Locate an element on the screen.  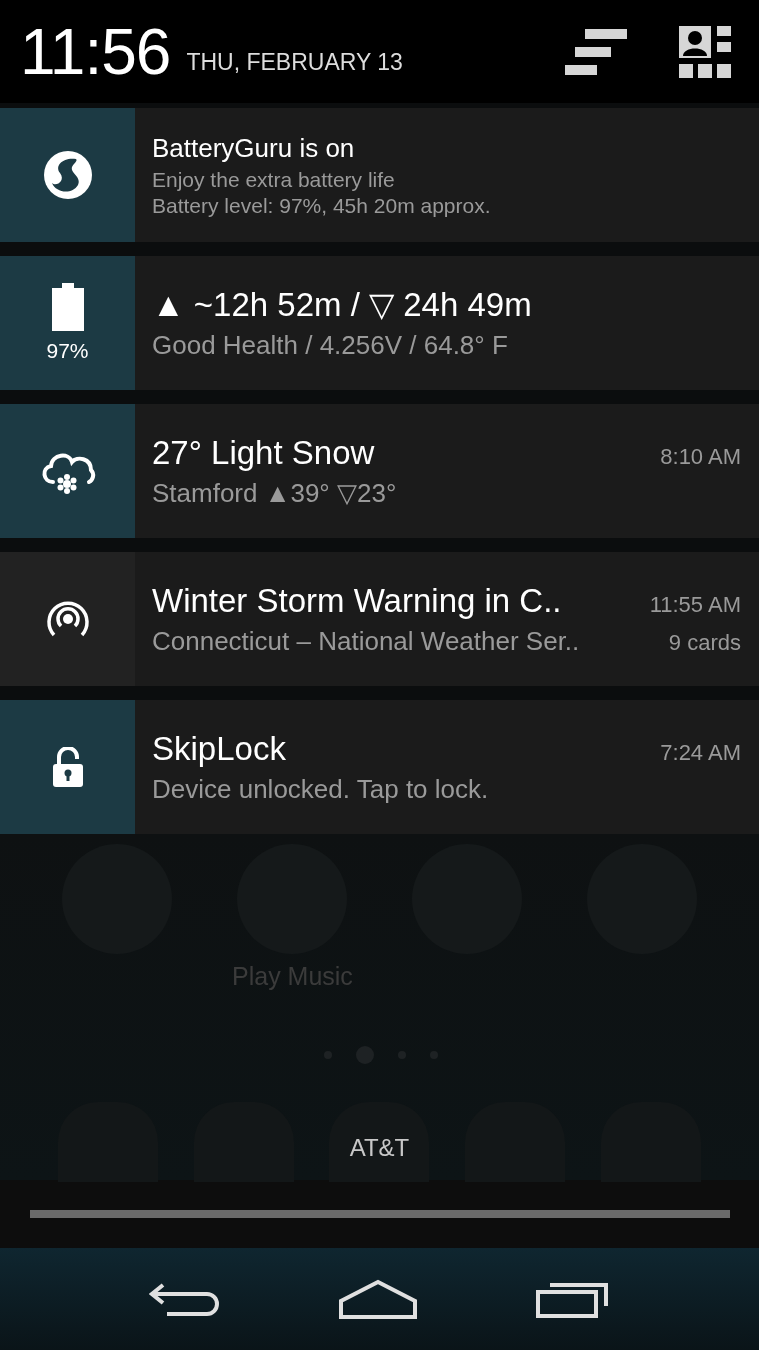
notification-text: Stamford ▲39° ▽23° is located at coordinates (274, 493).